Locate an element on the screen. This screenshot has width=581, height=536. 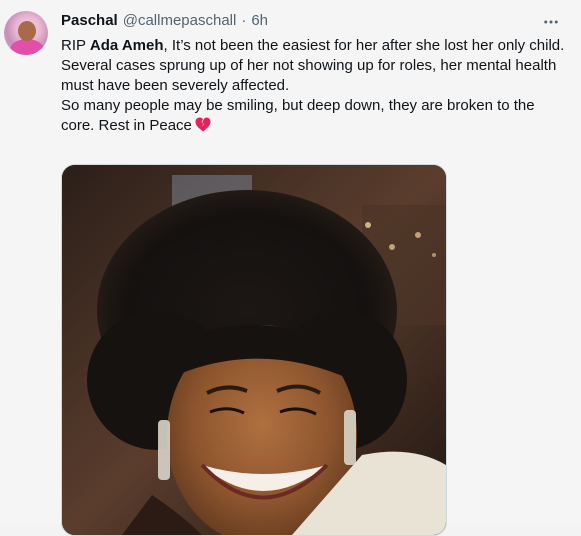
avatar is located at coordinates (26, 33).